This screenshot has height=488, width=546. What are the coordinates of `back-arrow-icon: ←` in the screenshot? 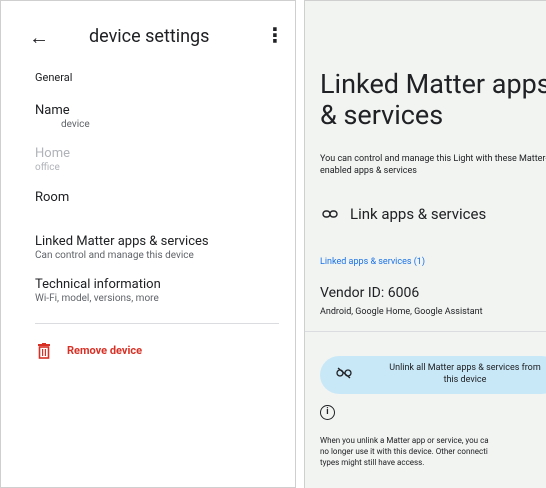 It's located at (39, 37).